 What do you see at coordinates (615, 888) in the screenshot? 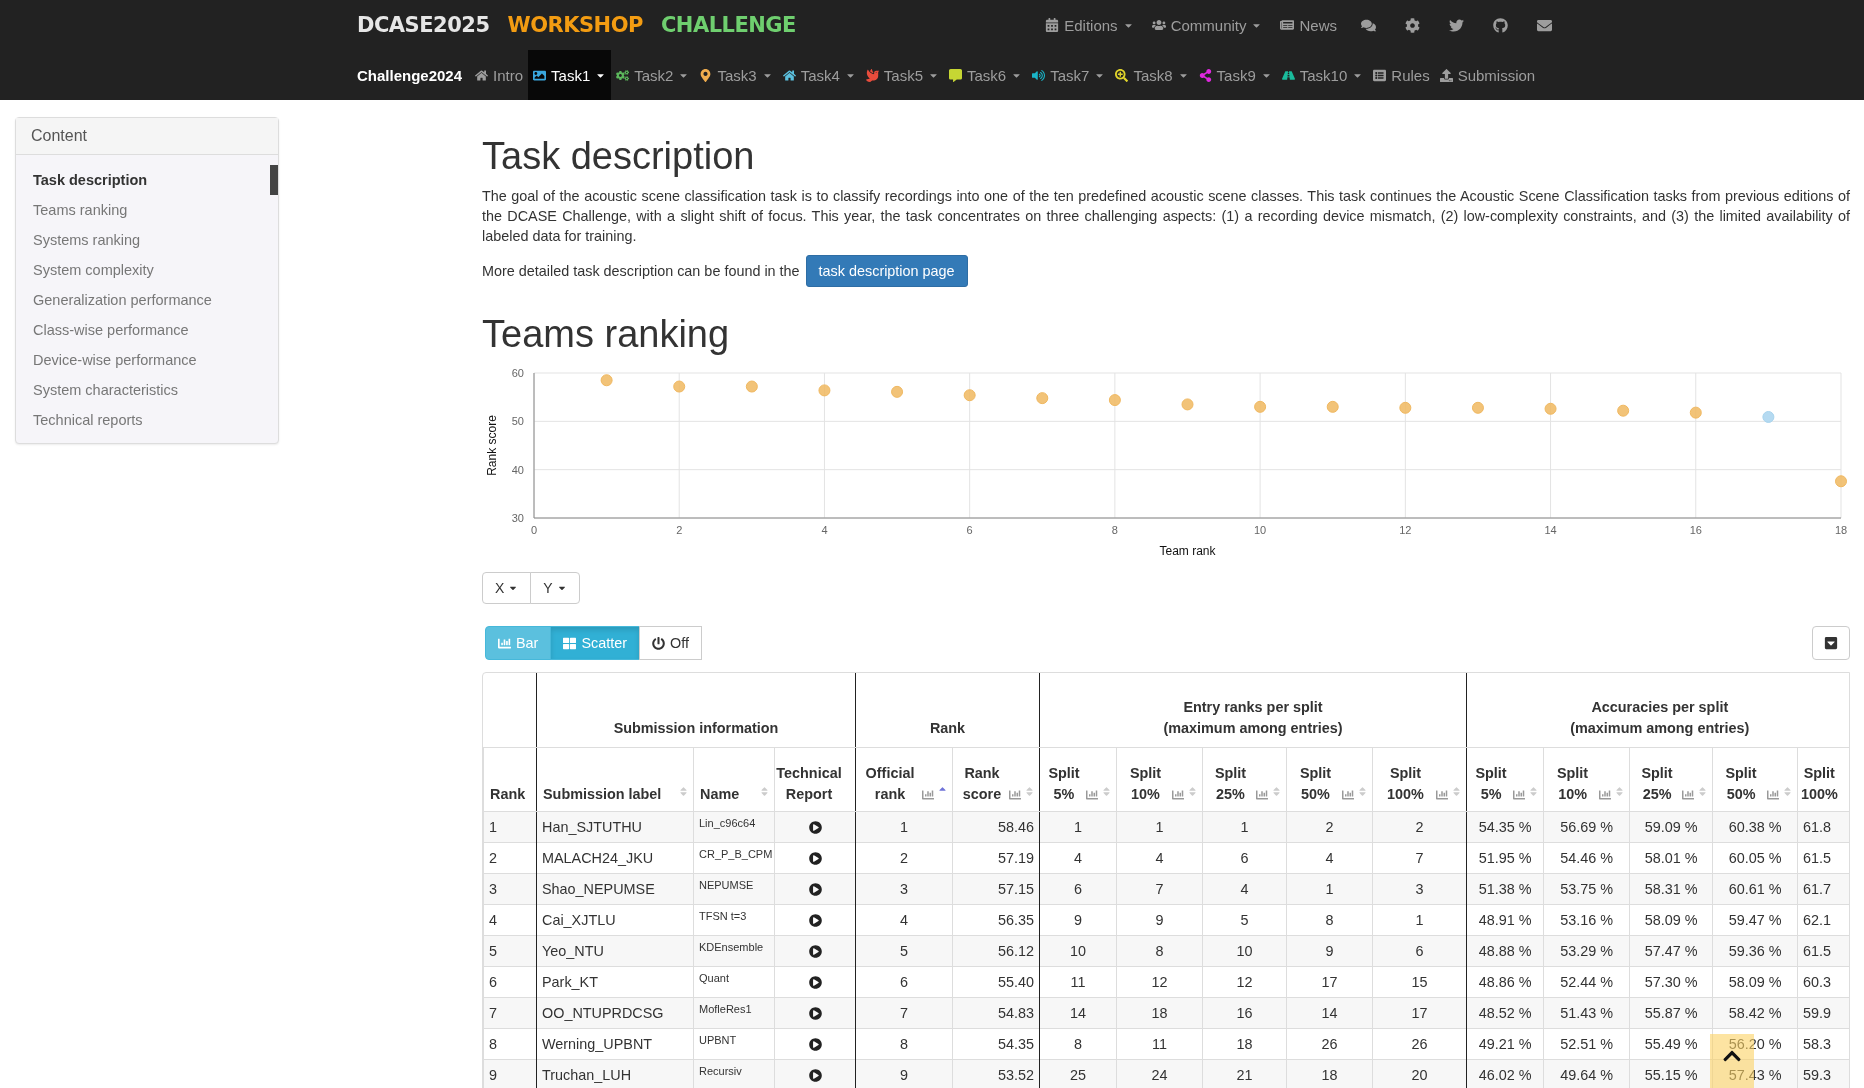
I see `table-cell: Shao_NEPUMSE` at bounding box center [615, 888].